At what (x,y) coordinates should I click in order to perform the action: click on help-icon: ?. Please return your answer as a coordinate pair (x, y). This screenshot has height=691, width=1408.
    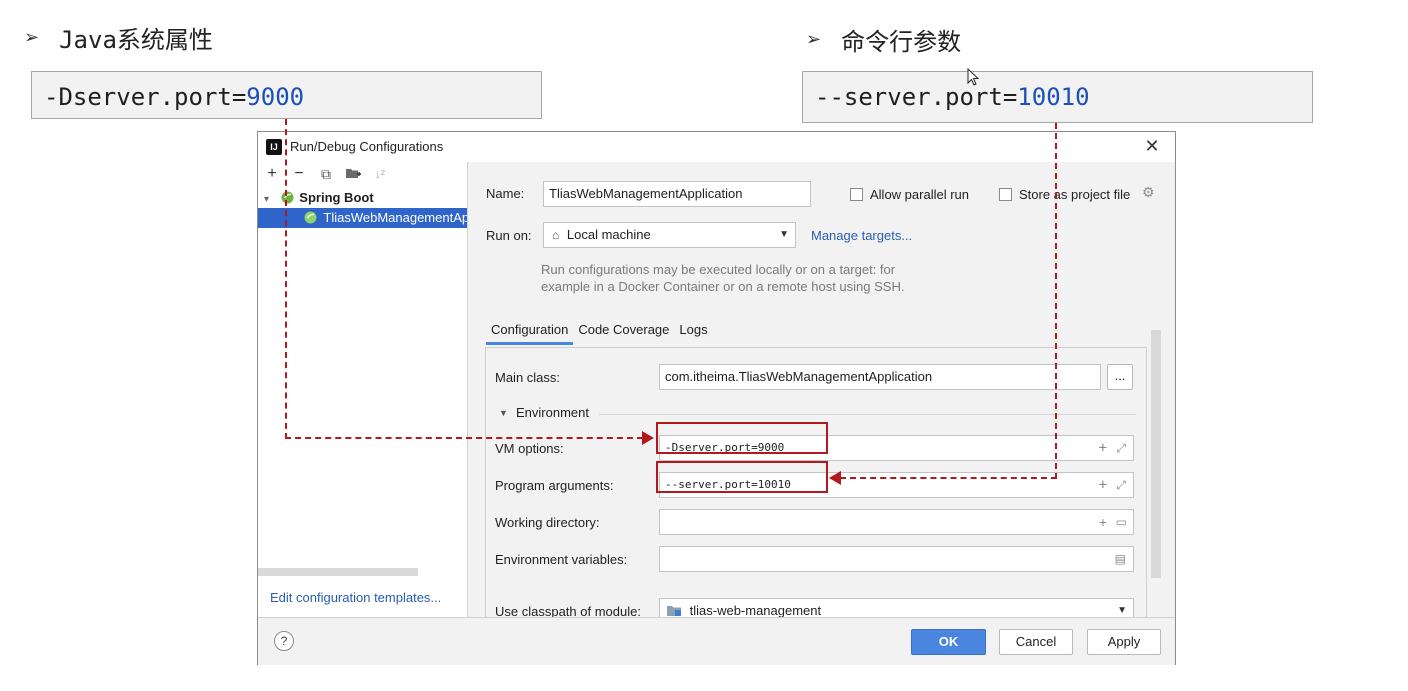
    Looking at the image, I should click on (284, 641).